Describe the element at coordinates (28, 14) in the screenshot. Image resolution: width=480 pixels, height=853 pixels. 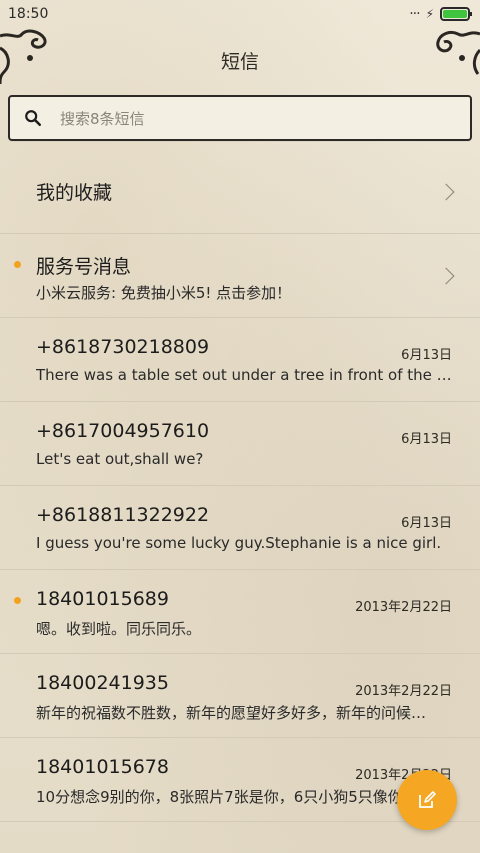
I see `status-time: 18:50` at that location.